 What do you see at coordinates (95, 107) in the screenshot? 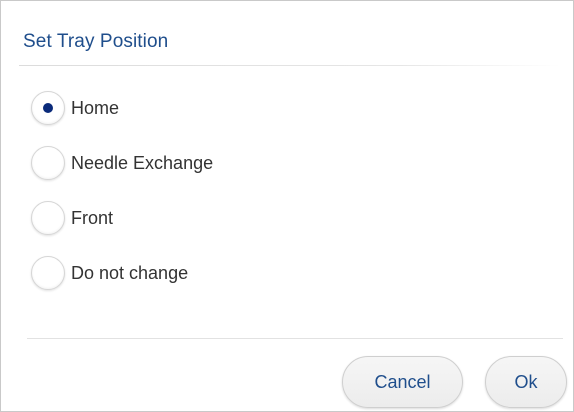
I see `option-label-home: Home` at bounding box center [95, 107].